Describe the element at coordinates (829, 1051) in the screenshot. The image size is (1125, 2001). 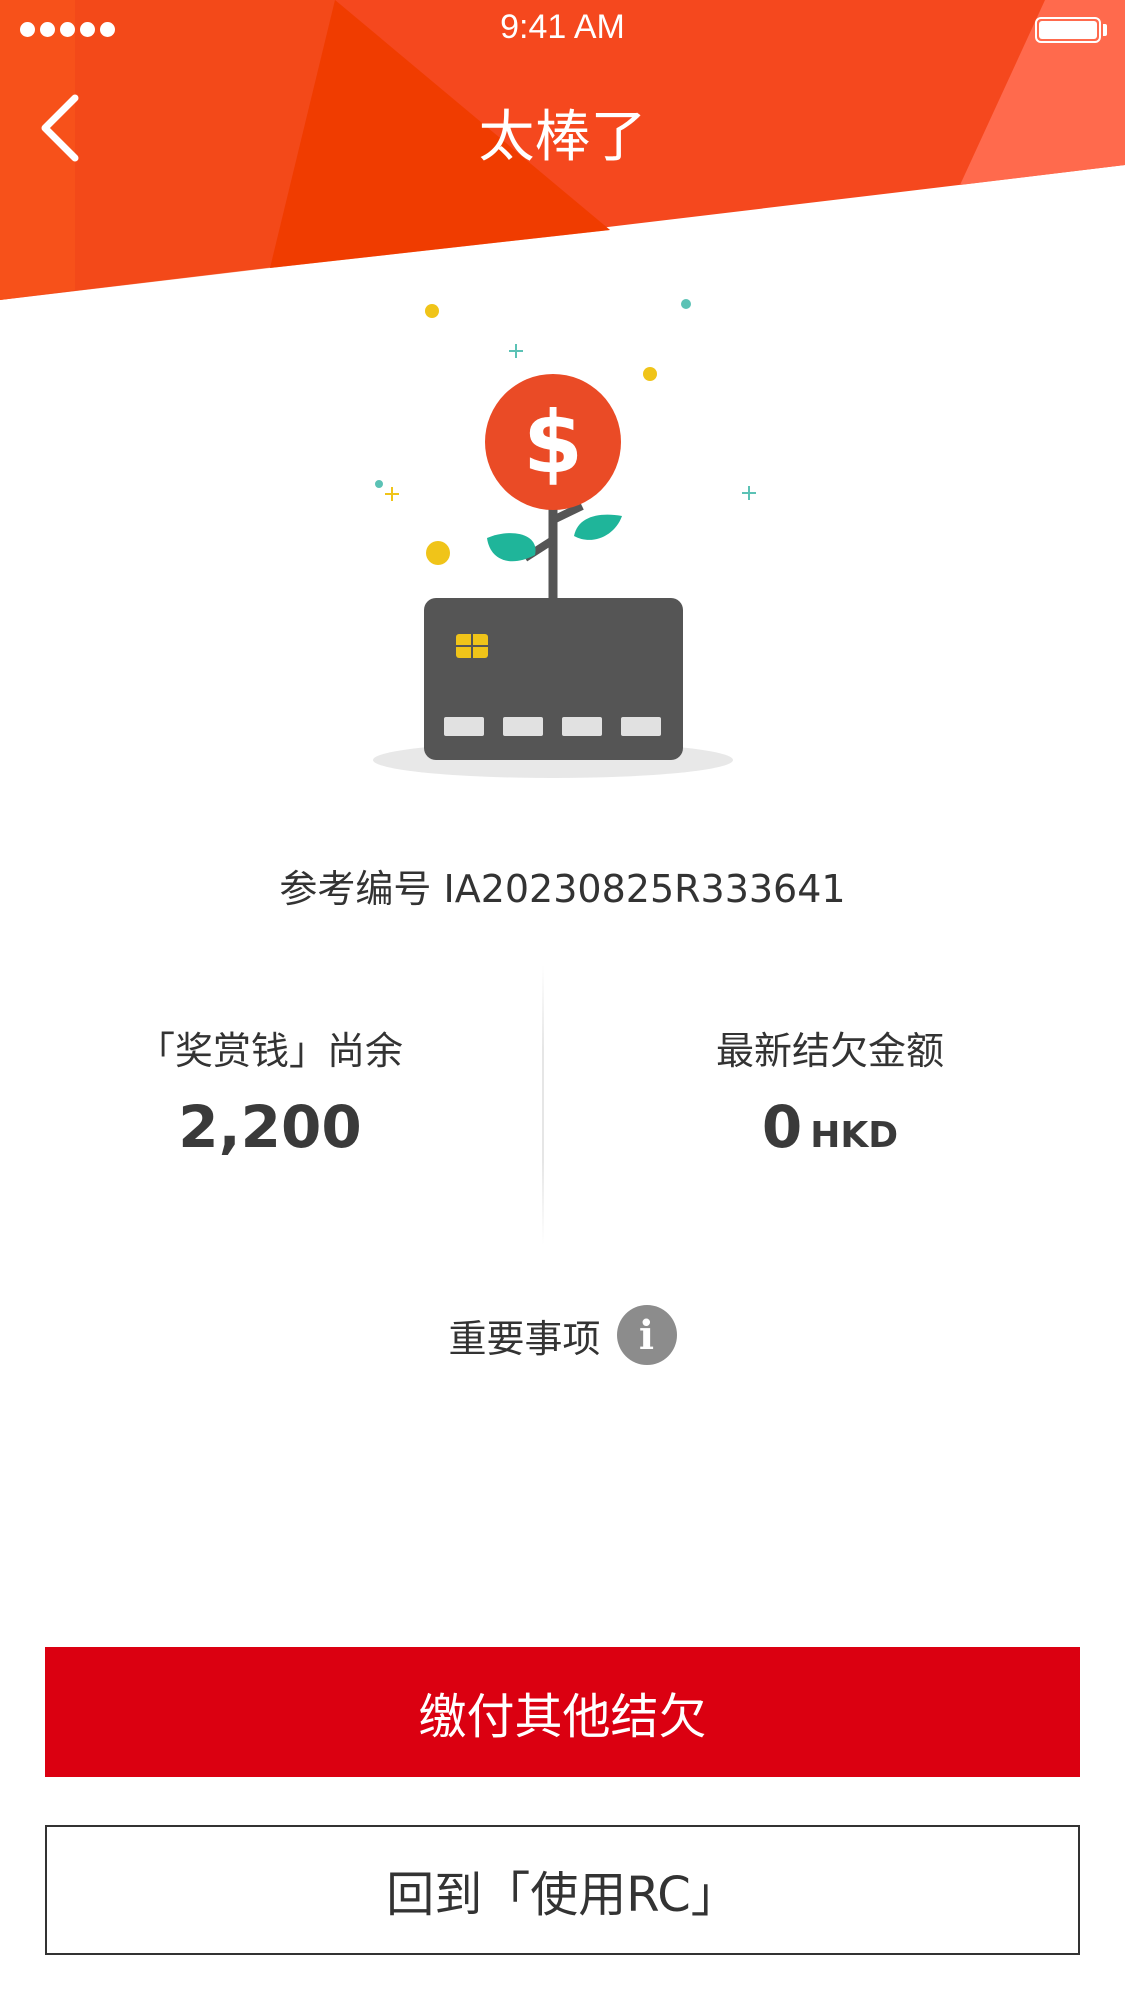
I see `balance-label: 最新结欠金额` at that location.